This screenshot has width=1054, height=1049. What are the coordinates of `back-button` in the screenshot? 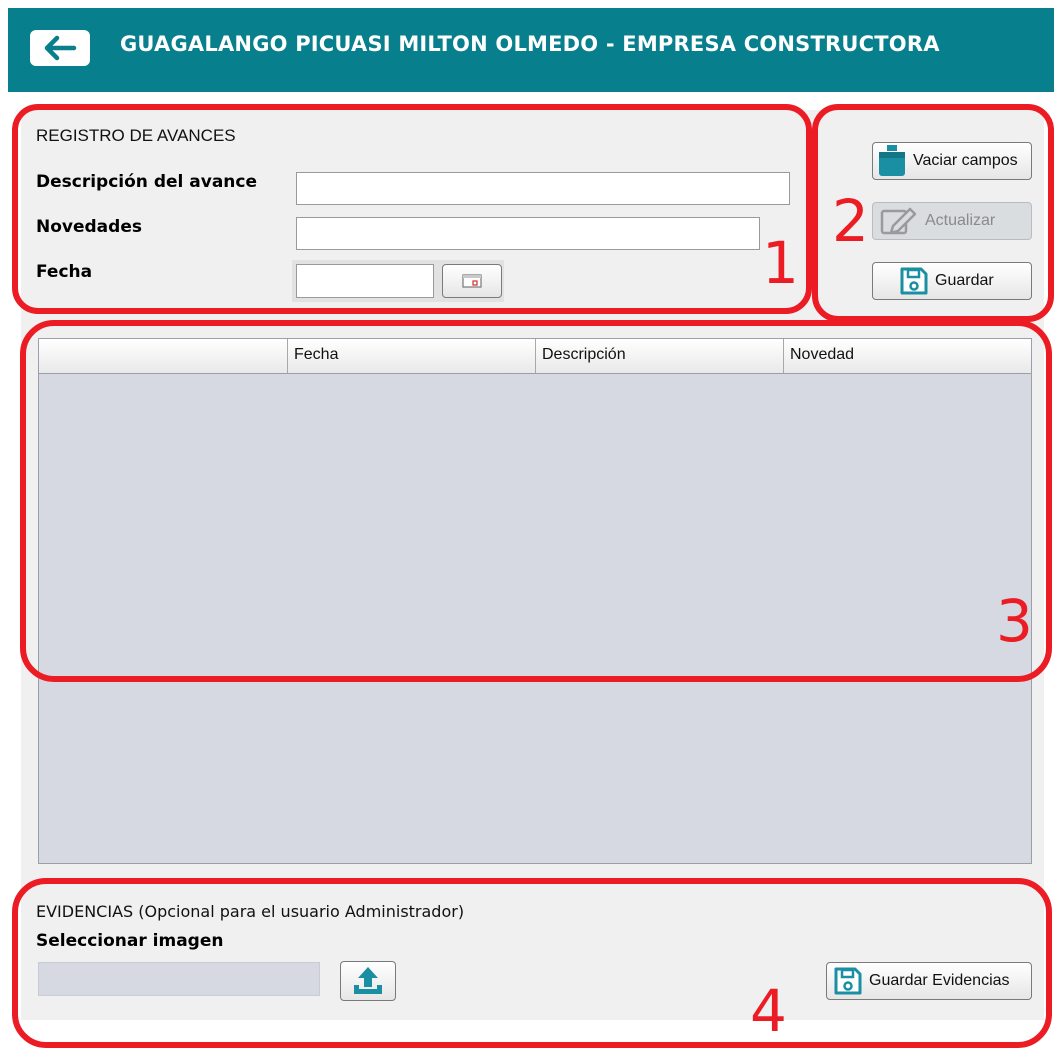 It's located at (60, 48).